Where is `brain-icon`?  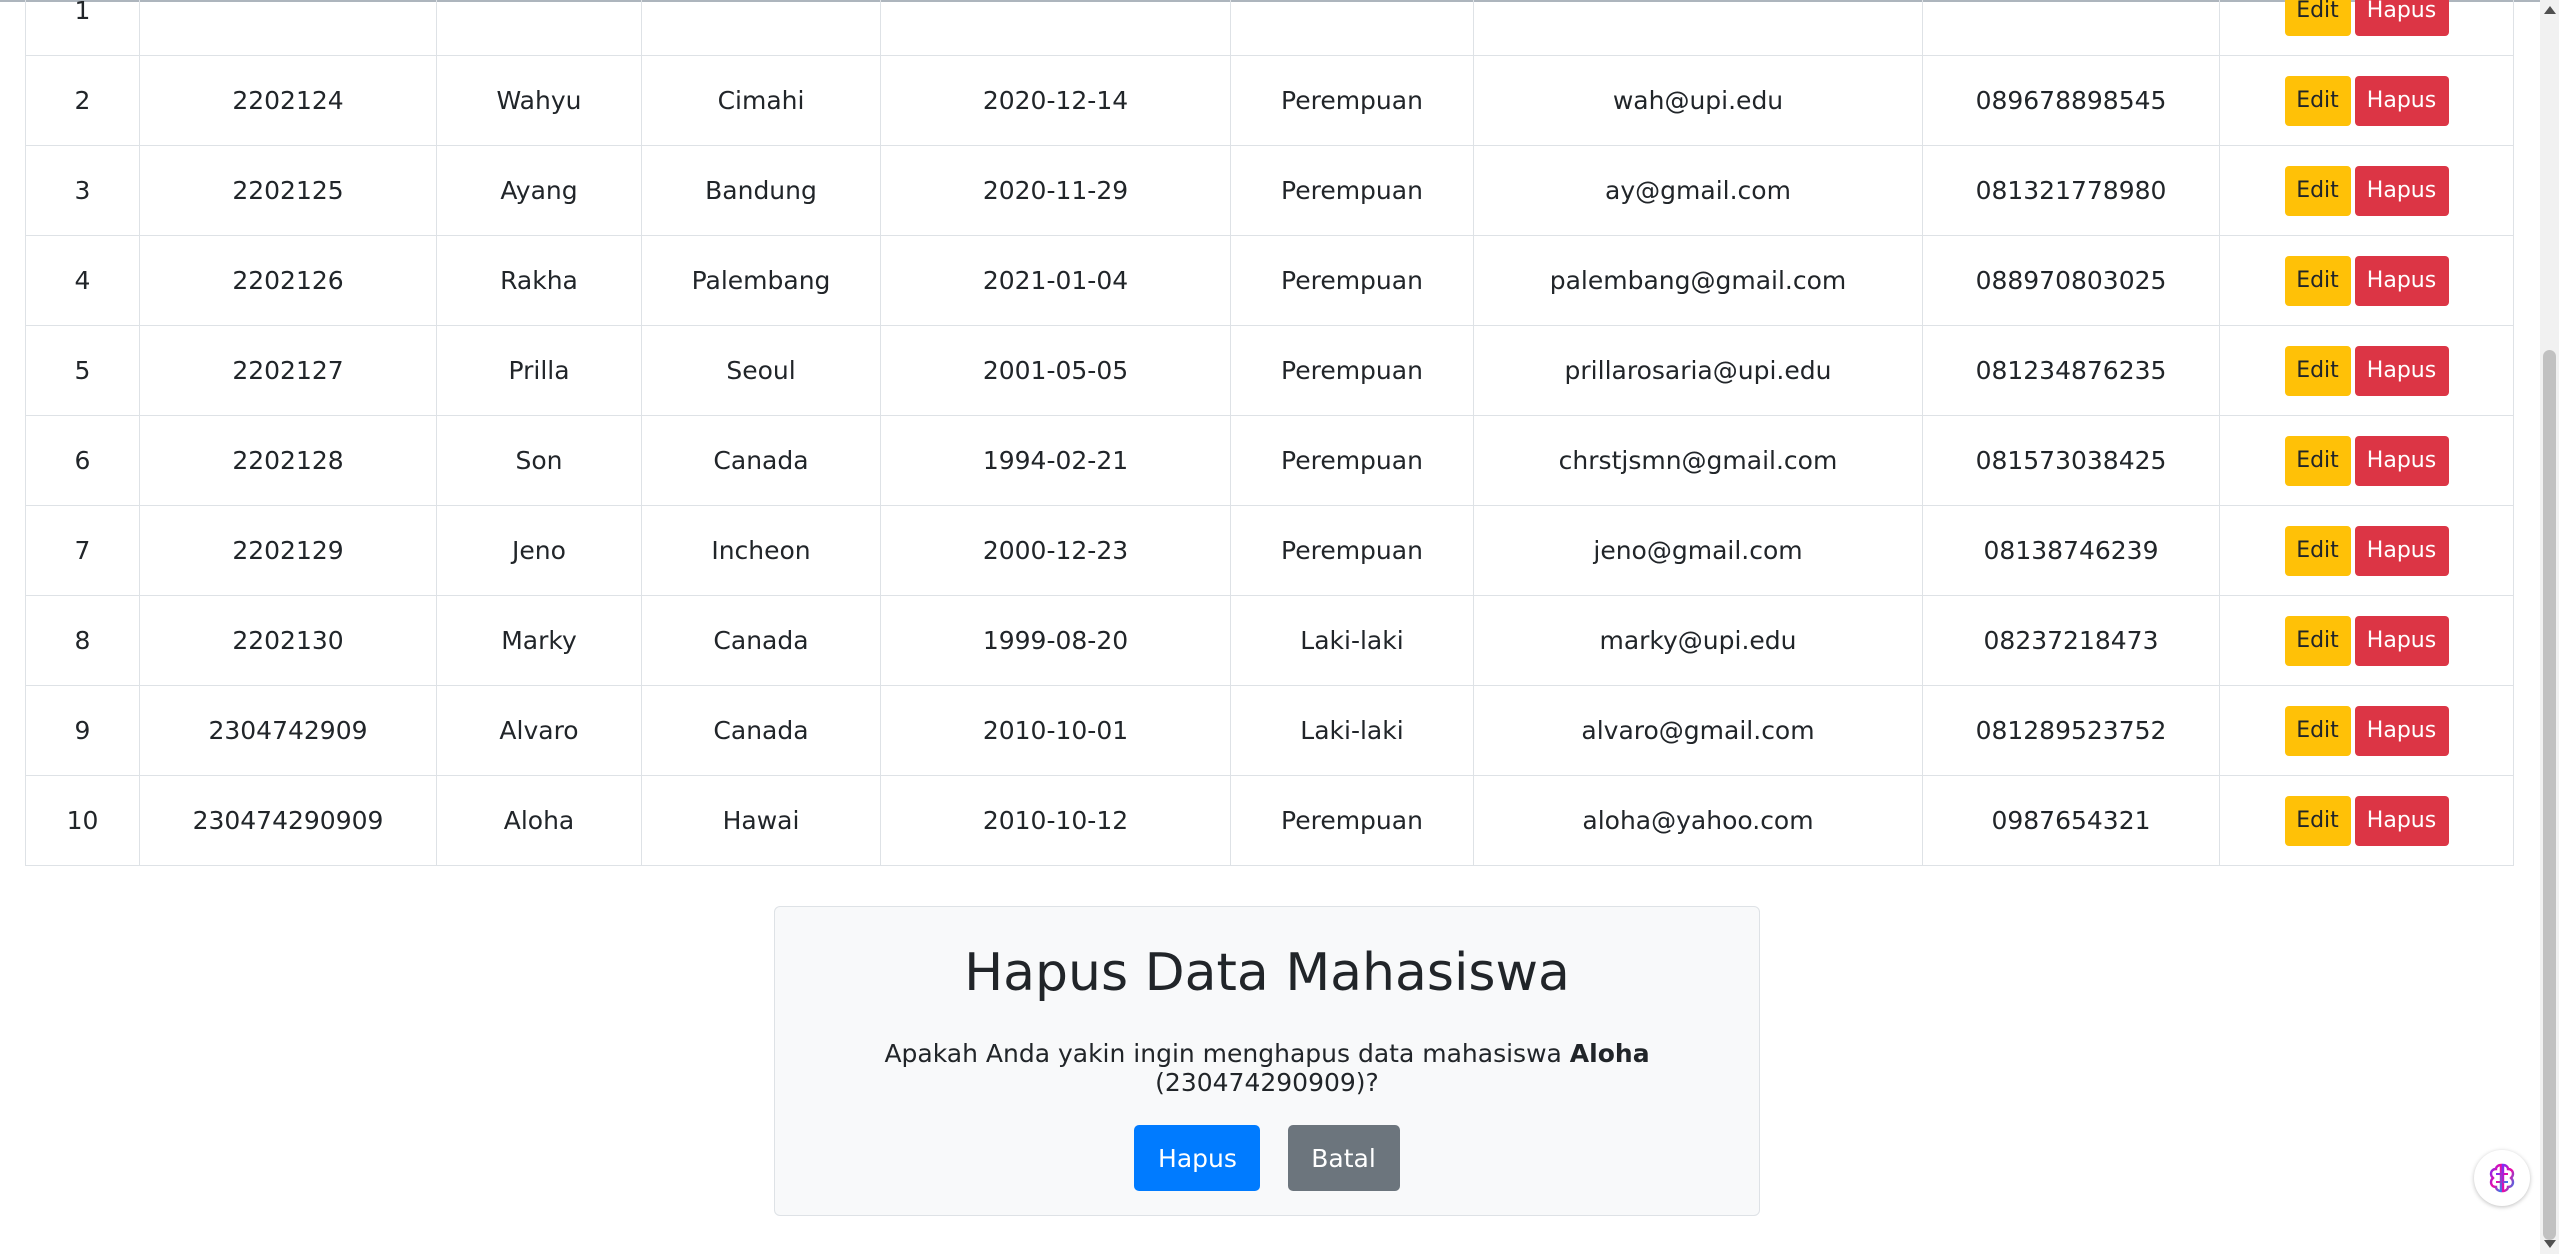
brain-icon is located at coordinates (2502, 1178).